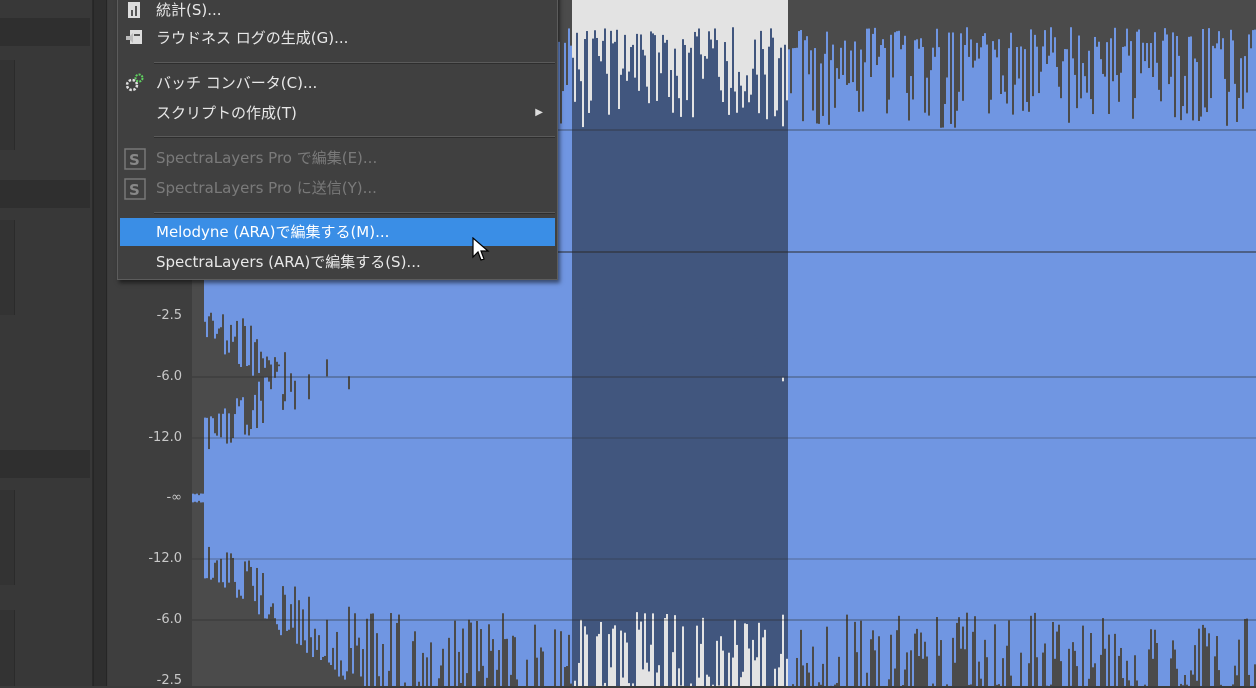  I want to click on panel-header, so click(45, 32).